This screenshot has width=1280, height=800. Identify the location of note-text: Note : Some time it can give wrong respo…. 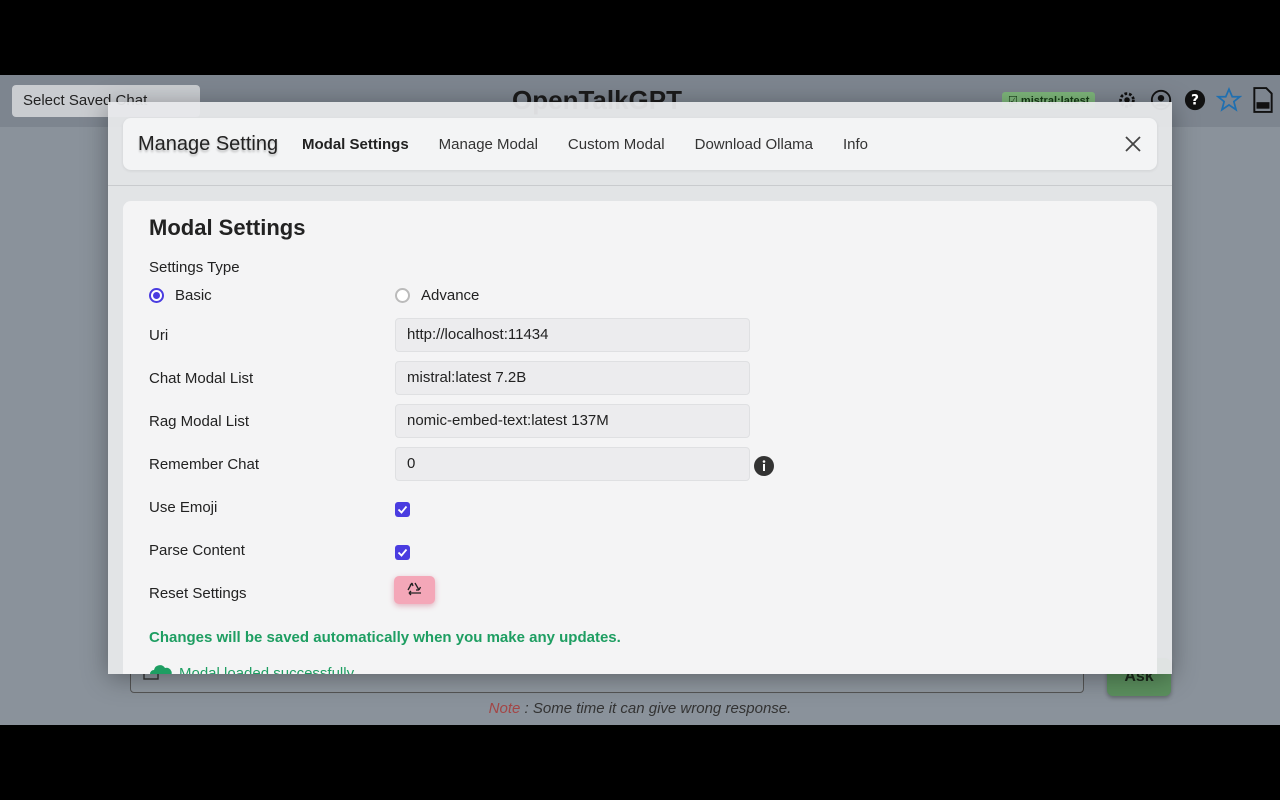
(640, 708).